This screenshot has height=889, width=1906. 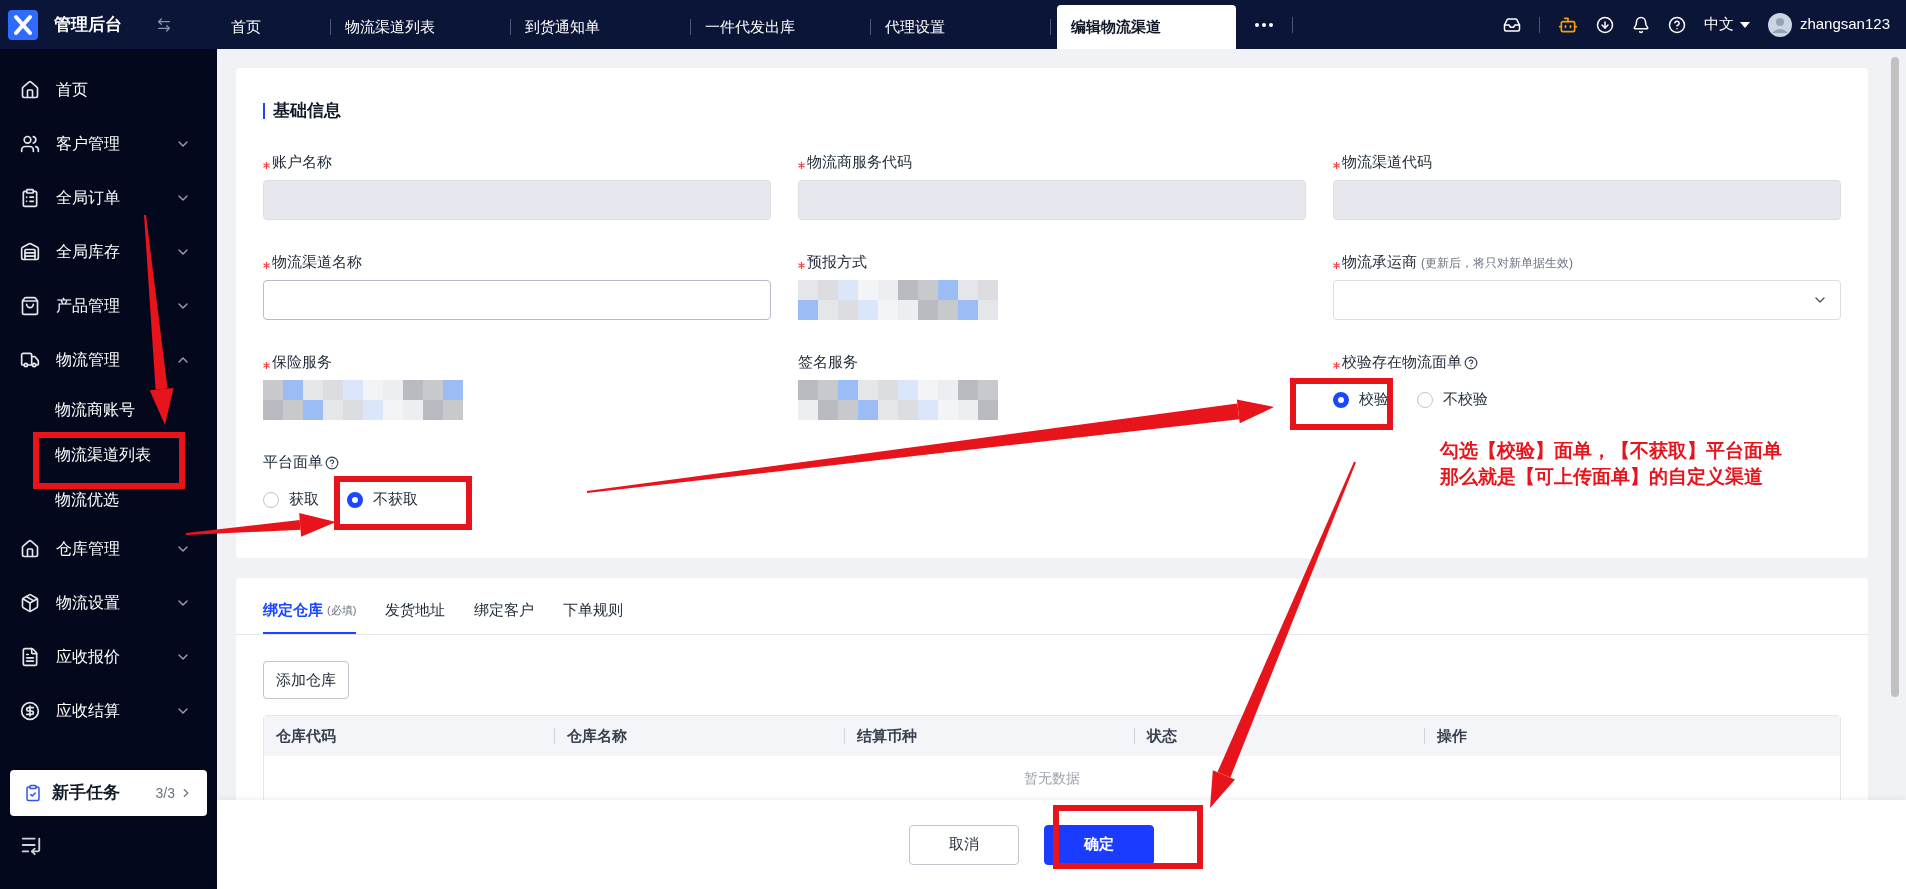 What do you see at coordinates (1587, 299) in the screenshot?
I see `select-field` at bounding box center [1587, 299].